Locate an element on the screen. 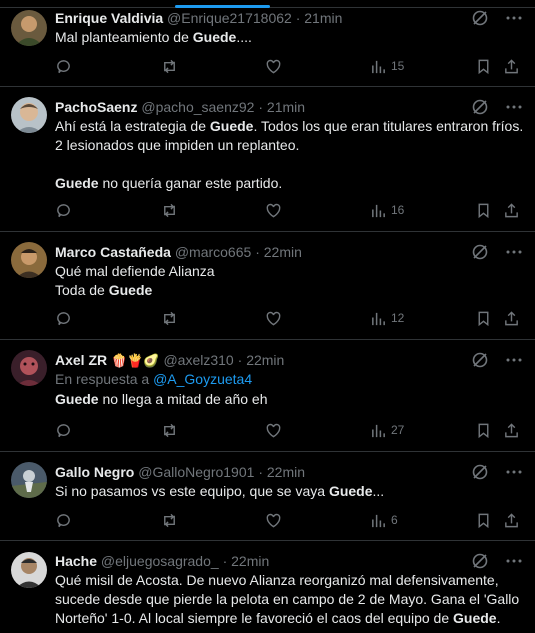 The image size is (535, 633). author-handle: @Enrique21718062 is located at coordinates (229, 18).